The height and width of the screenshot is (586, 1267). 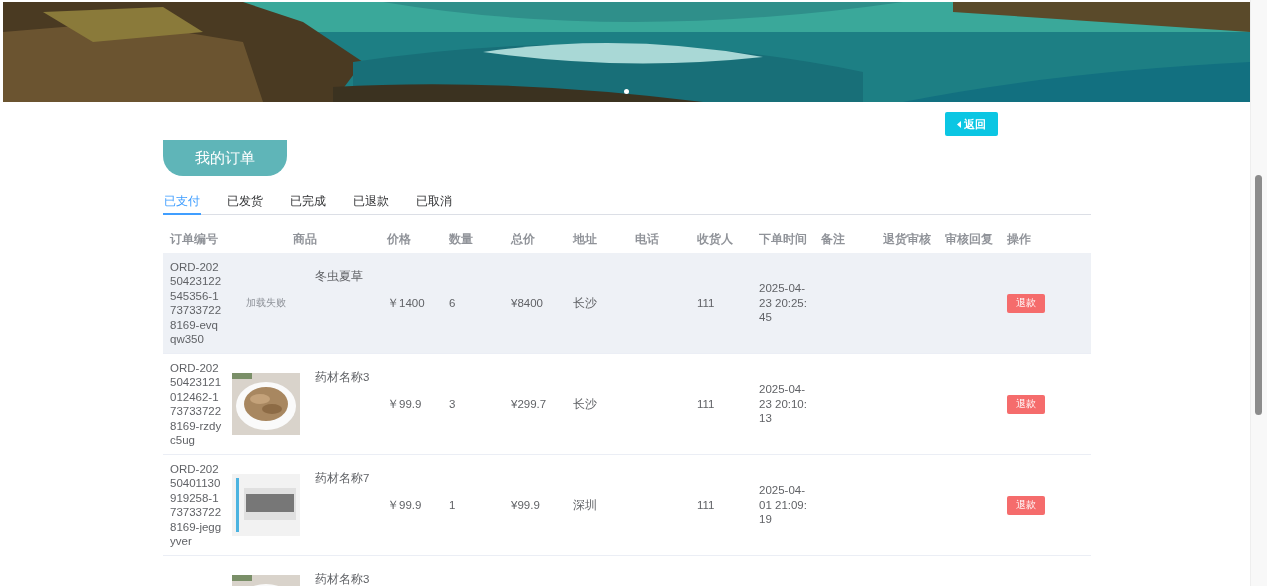 I want to click on column-header: 下单时间, so click(x=783, y=239).